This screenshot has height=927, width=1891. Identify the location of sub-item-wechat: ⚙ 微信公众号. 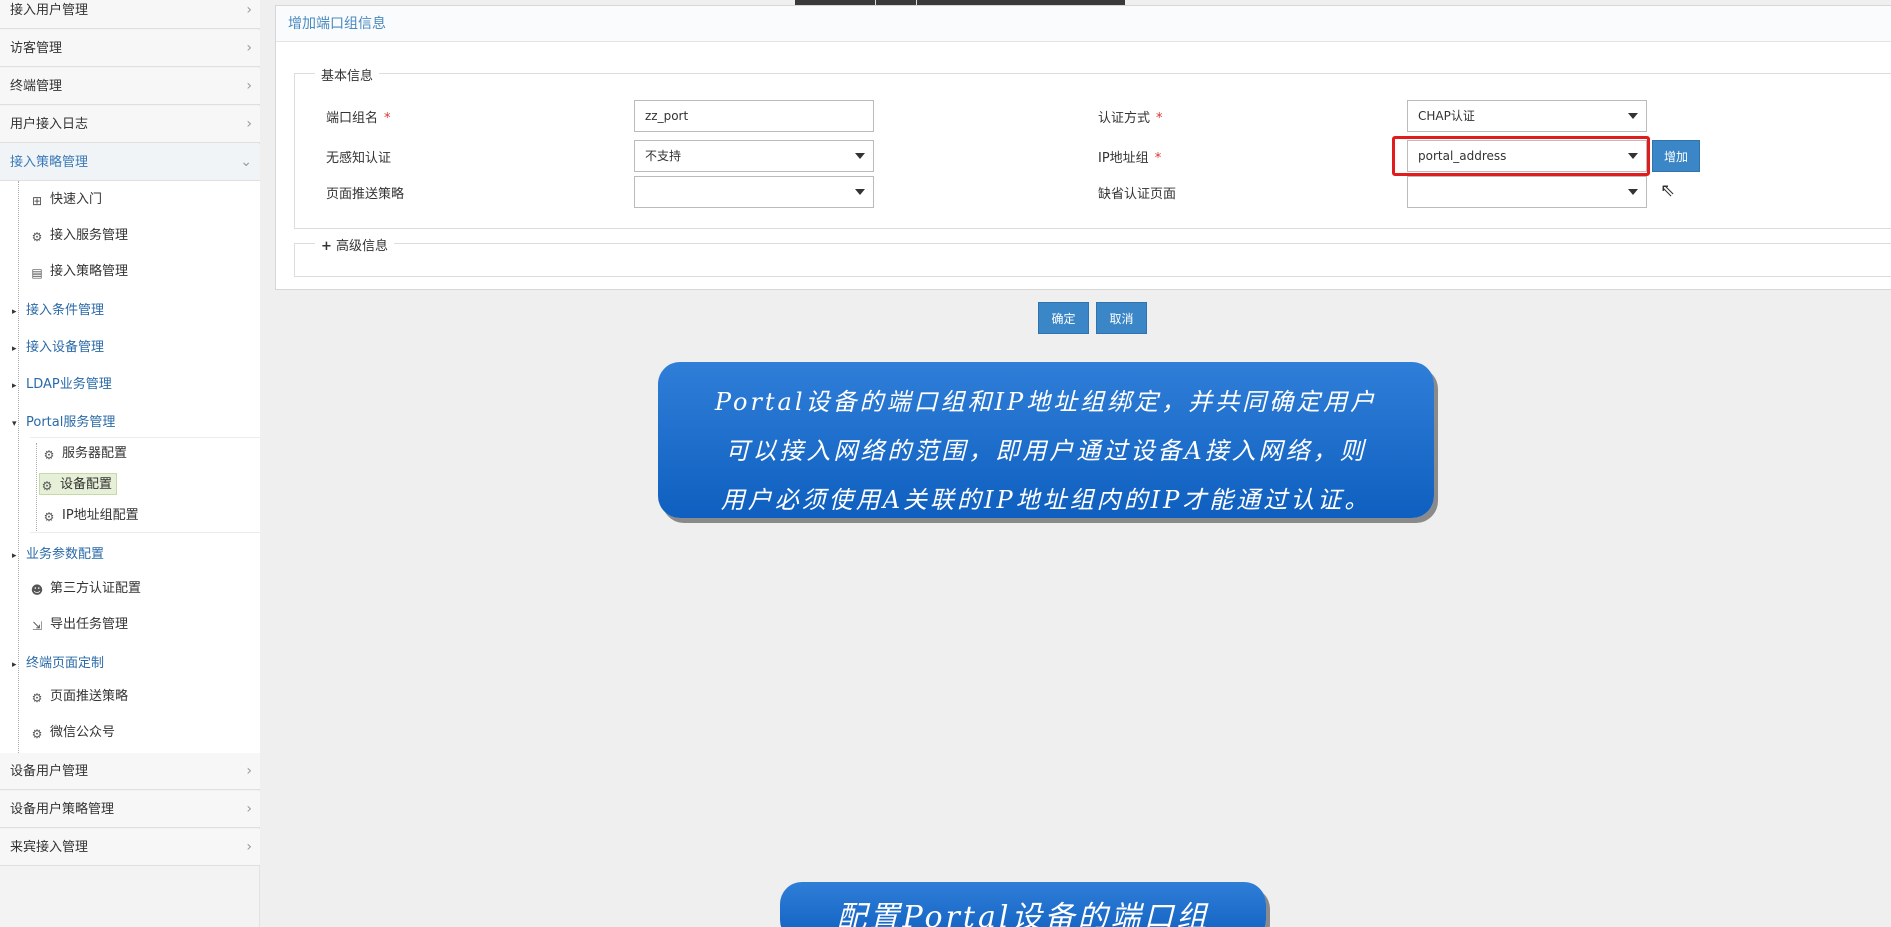
(72, 733).